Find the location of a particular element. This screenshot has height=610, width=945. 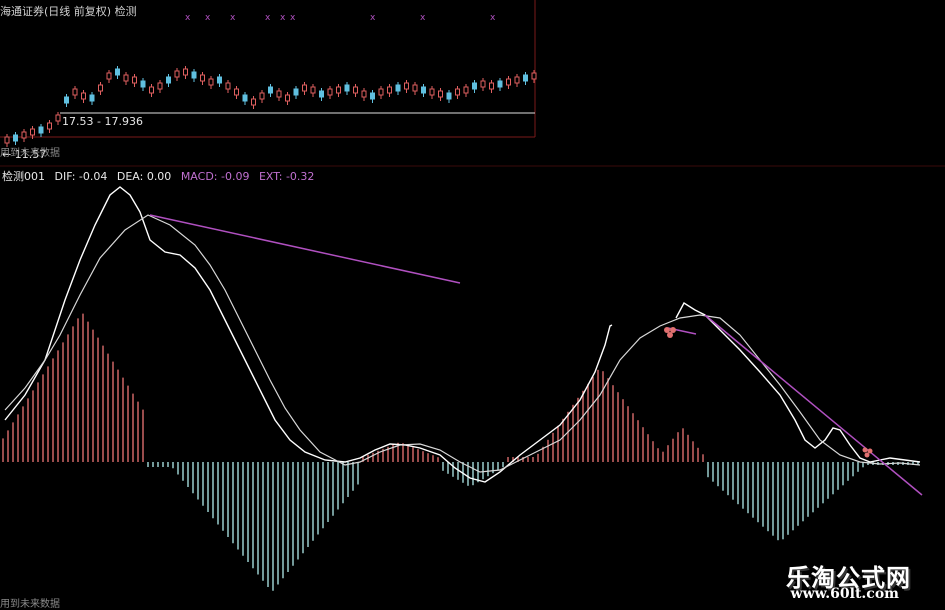

mini-candlestick-series is located at coordinates (270, 106).